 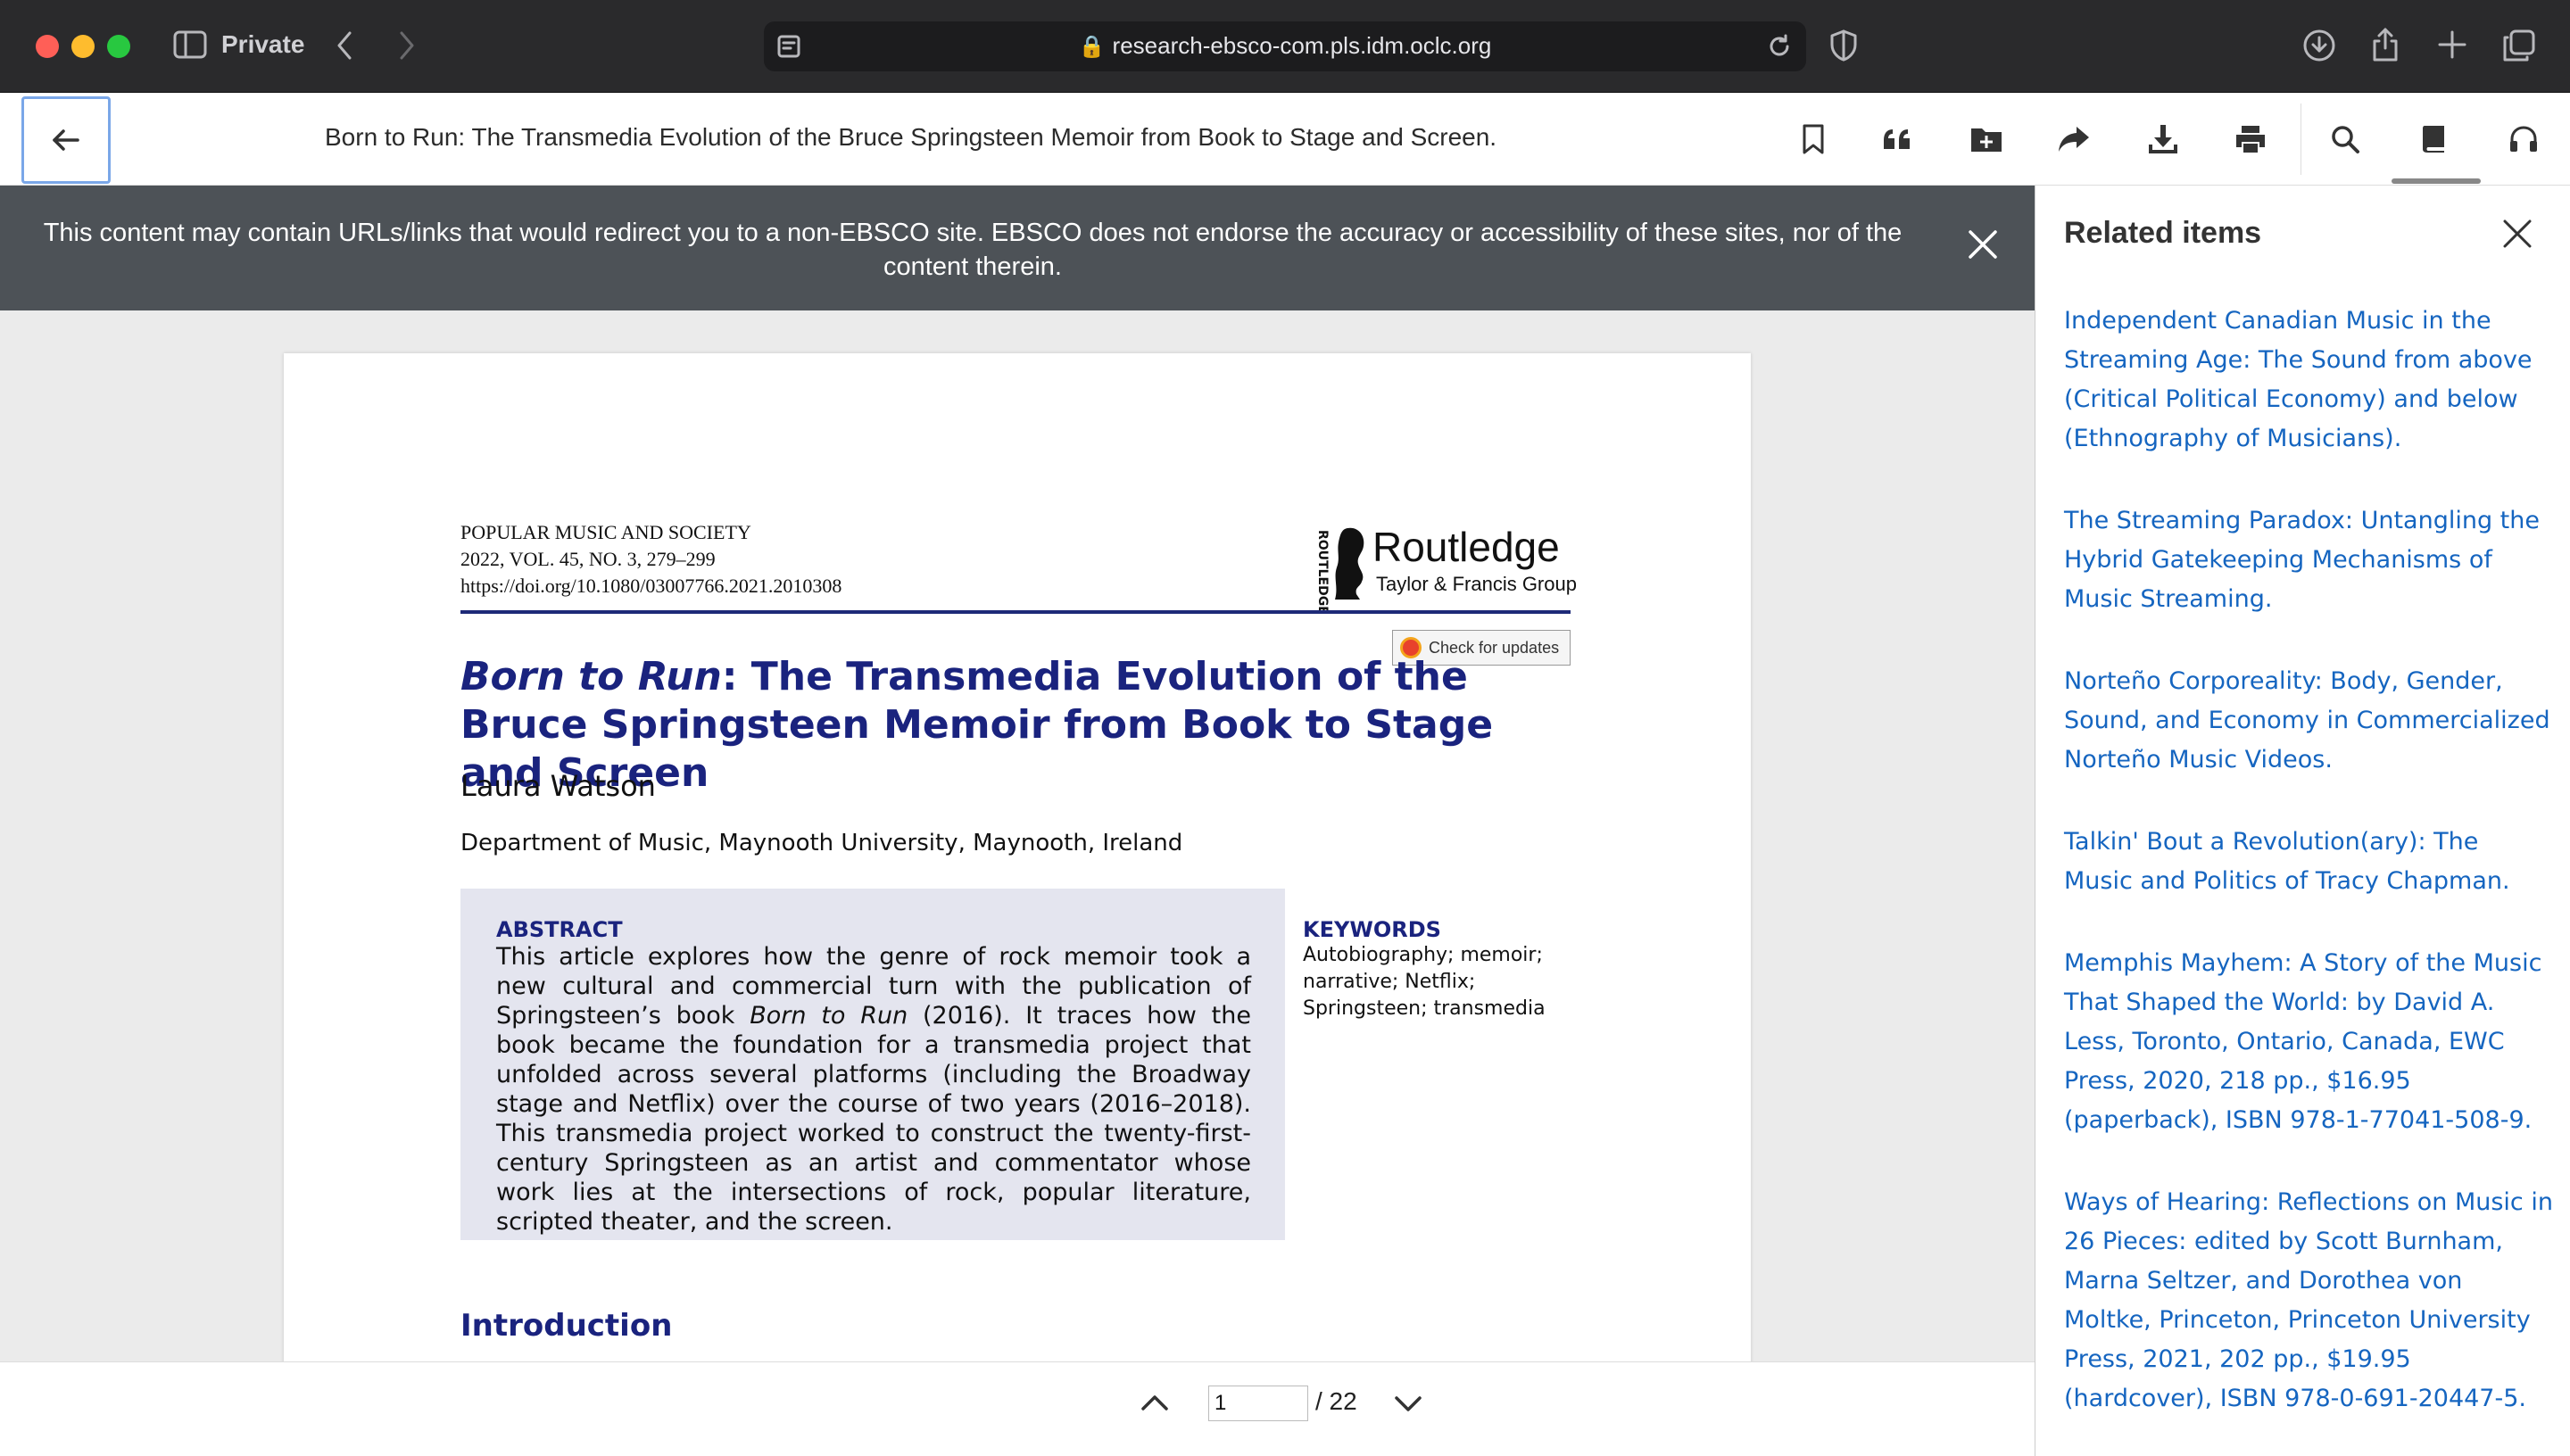 I want to click on routledge-head-icon, so click(x=1349, y=563).